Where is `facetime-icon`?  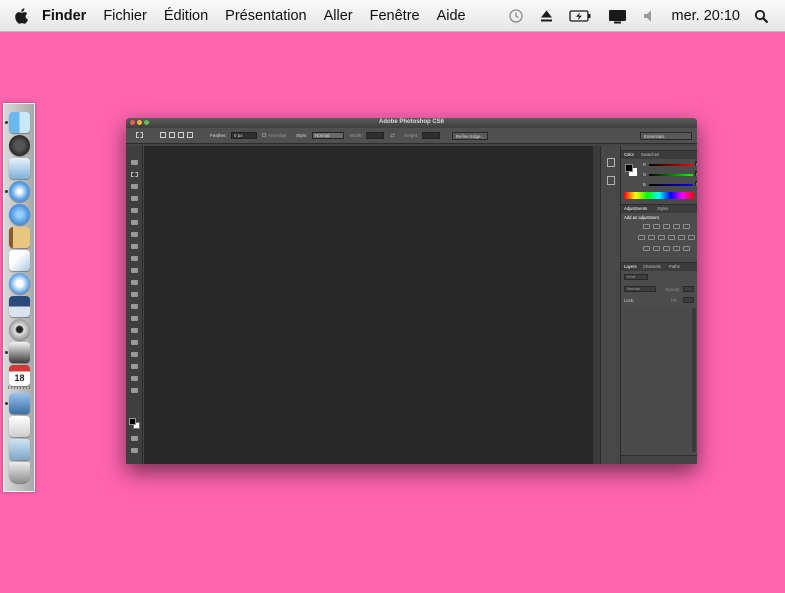 facetime-icon is located at coordinates (19, 214).